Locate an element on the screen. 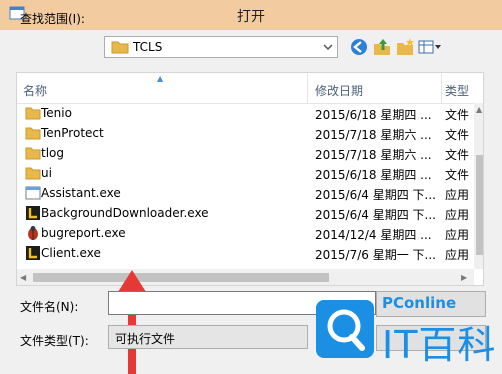 The image size is (502, 374). vertical-scrollbar: ▲ is located at coordinates (478, 186).